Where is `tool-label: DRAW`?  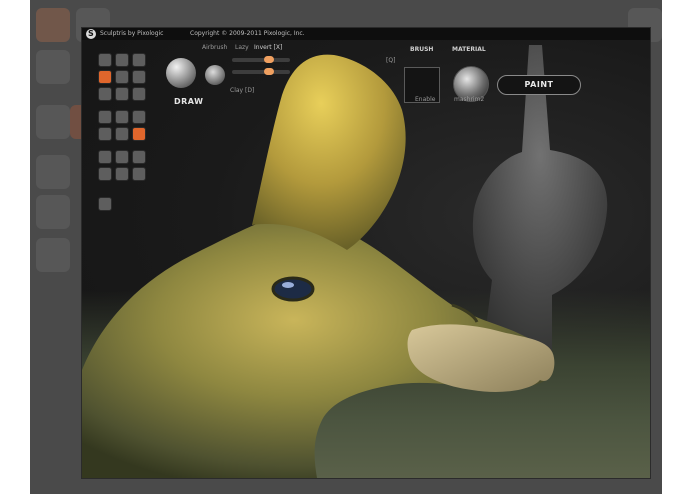 tool-label: DRAW is located at coordinates (189, 101).